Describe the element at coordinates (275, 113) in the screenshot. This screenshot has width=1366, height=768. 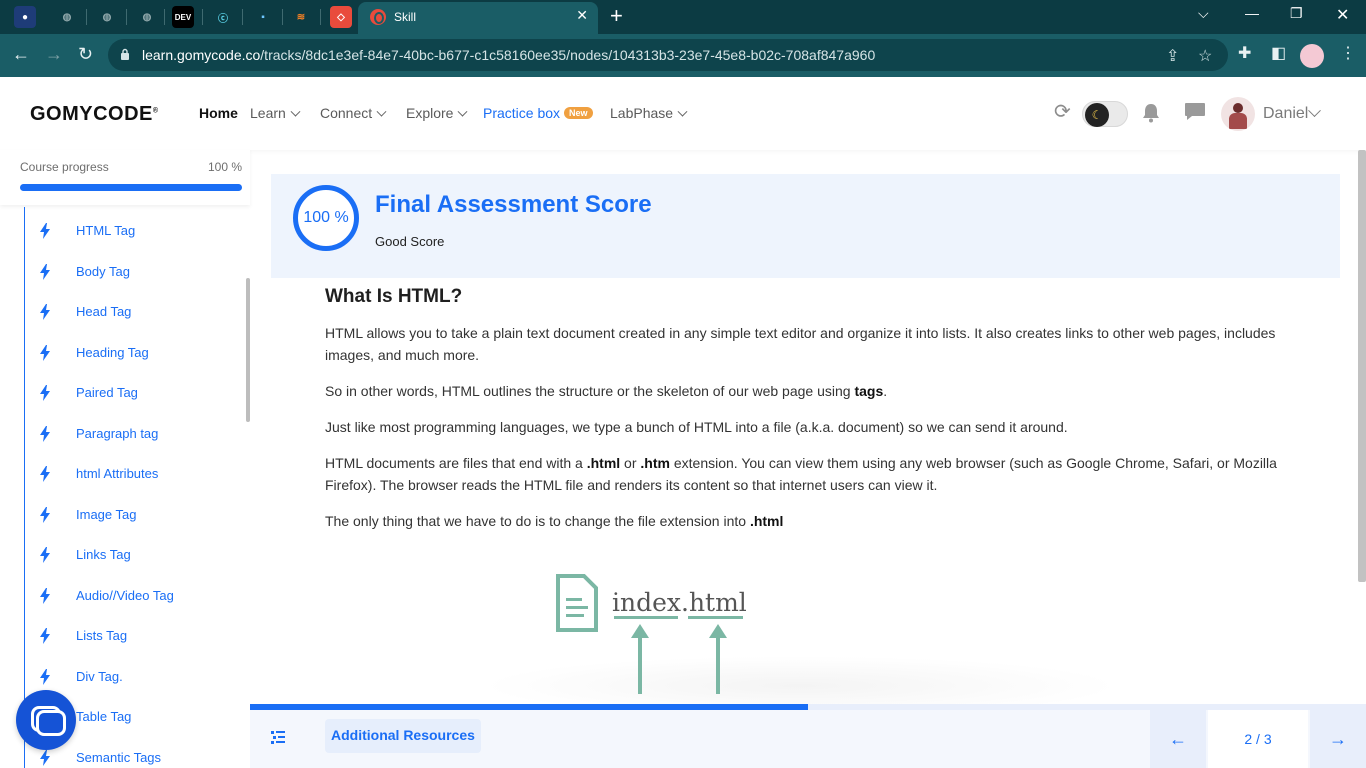
I see `nav-learn: Learn` at that location.